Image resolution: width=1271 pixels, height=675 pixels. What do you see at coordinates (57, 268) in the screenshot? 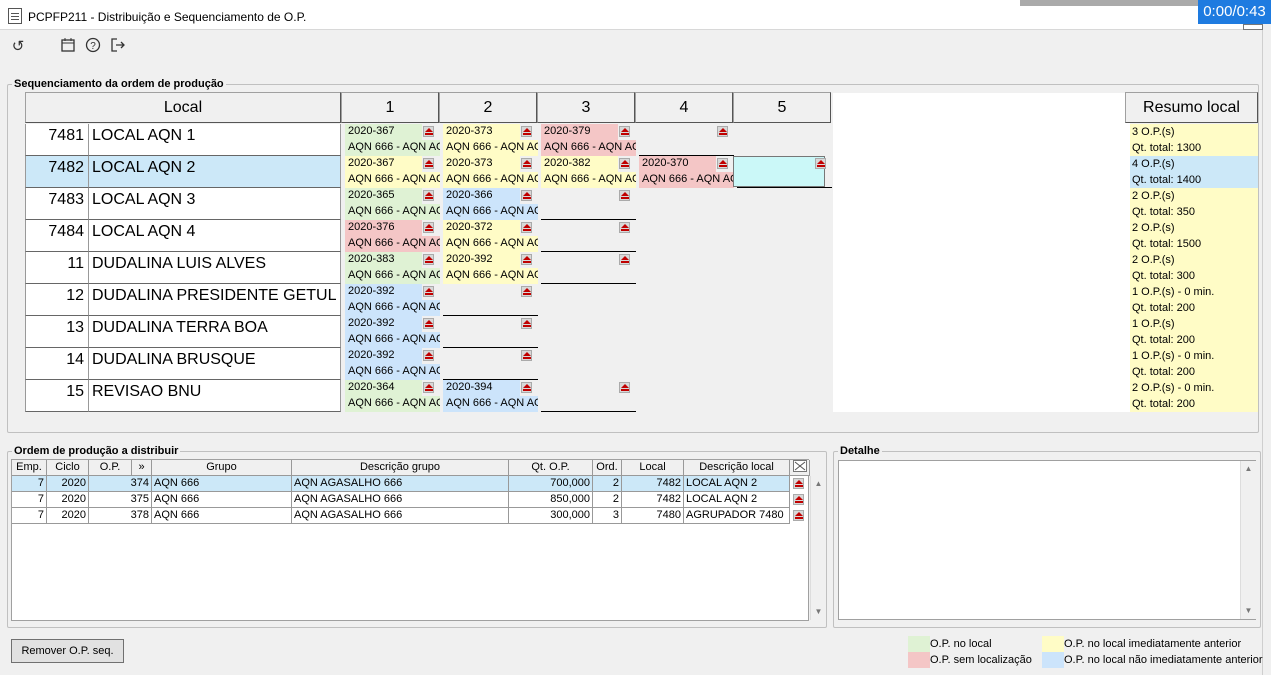
I see `row-local-code: 11` at bounding box center [57, 268].